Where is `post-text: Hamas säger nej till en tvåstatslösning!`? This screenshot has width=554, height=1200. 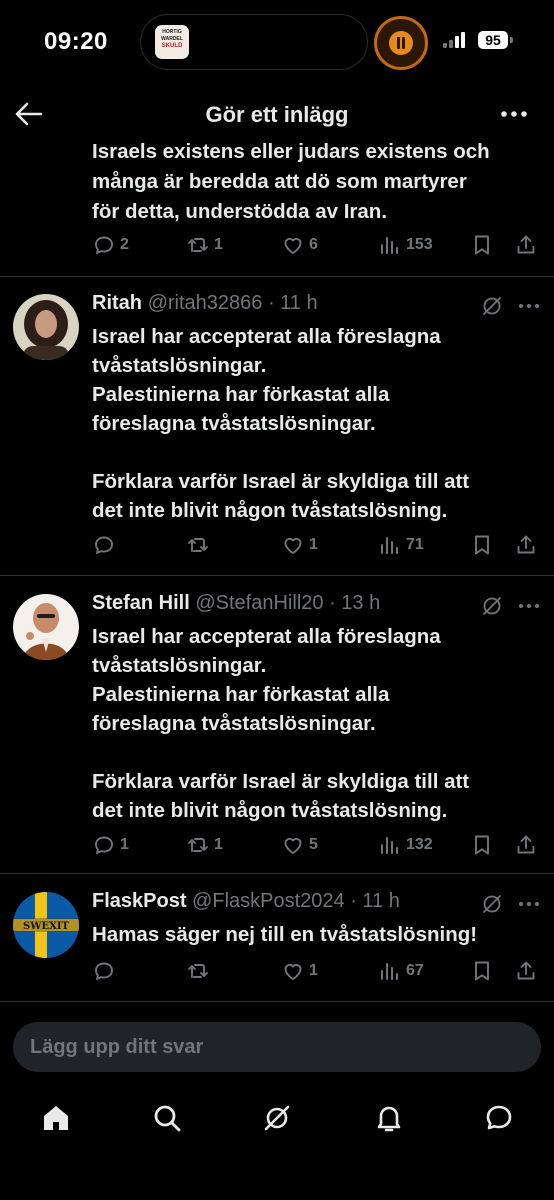
post-text: Hamas säger nej till en tvåstatslösning! is located at coordinates (285, 934).